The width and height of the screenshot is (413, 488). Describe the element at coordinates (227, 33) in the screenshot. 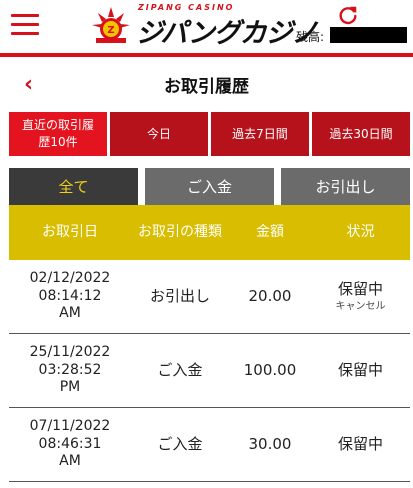

I see `logo-text: ジパングカジノ` at that location.